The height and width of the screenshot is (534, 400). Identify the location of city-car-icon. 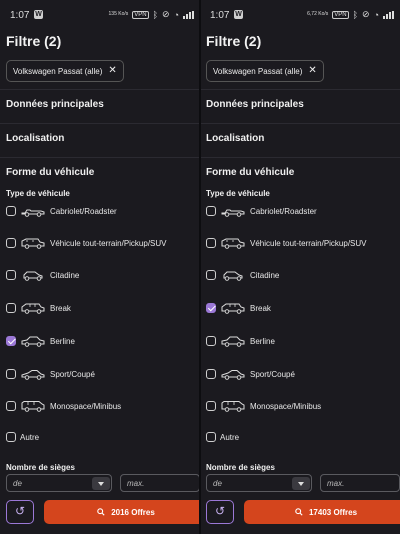
(233, 275).